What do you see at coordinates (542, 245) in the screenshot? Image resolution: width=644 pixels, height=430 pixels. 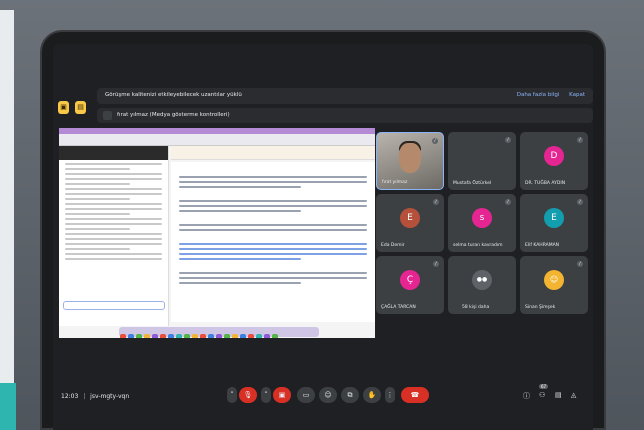 I see `participant-name: Elif KAHRAMAN` at bounding box center [542, 245].